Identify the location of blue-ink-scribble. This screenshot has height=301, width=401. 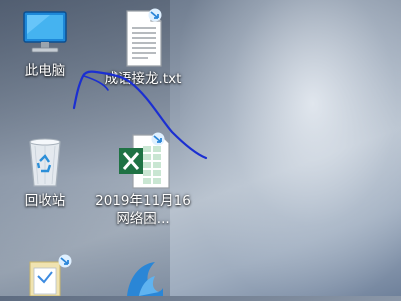
(140, 115).